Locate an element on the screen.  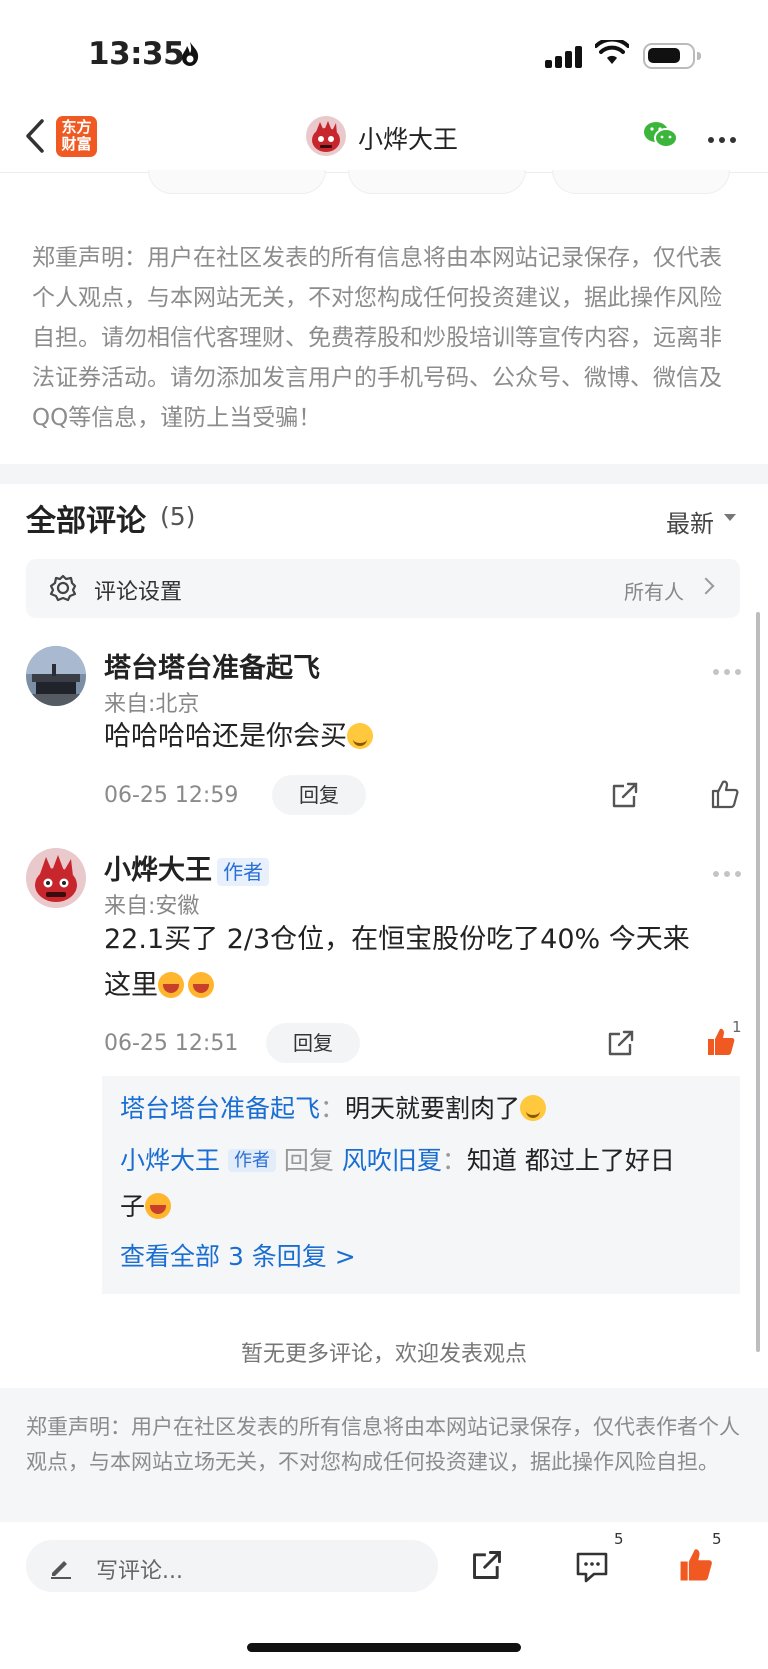
sort-dropdown: 最新 is located at coordinates (690, 521).